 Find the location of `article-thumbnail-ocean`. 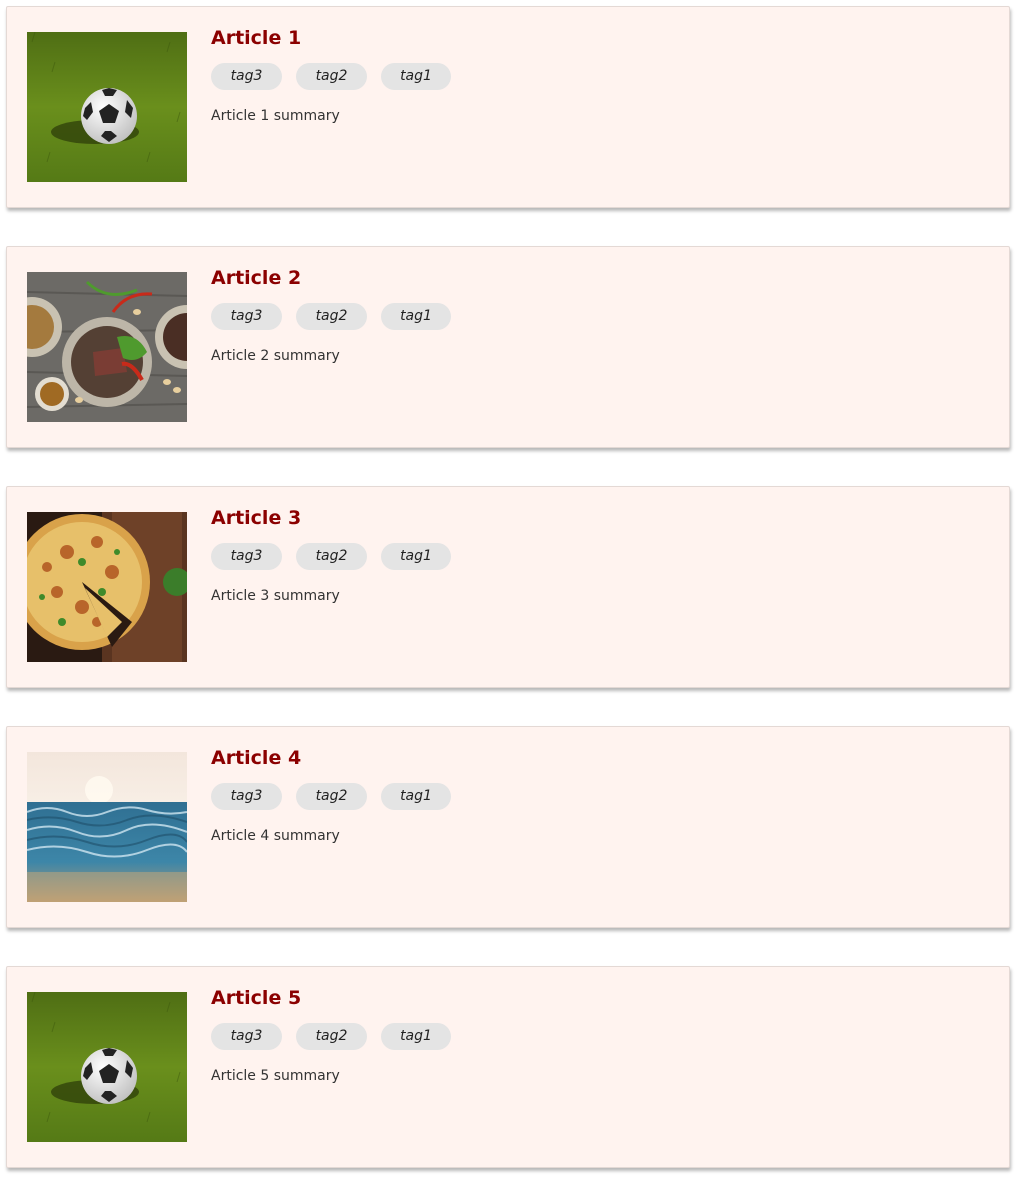

article-thumbnail-ocean is located at coordinates (107, 827).